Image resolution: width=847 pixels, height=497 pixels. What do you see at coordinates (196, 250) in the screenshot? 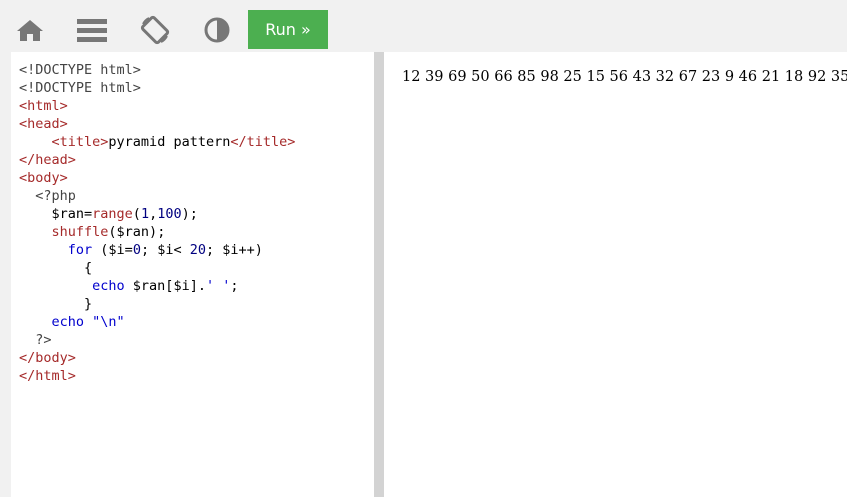
I see `code-line: for ($i=0; $i< 20; $i++)` at bounding box center [196, 250].